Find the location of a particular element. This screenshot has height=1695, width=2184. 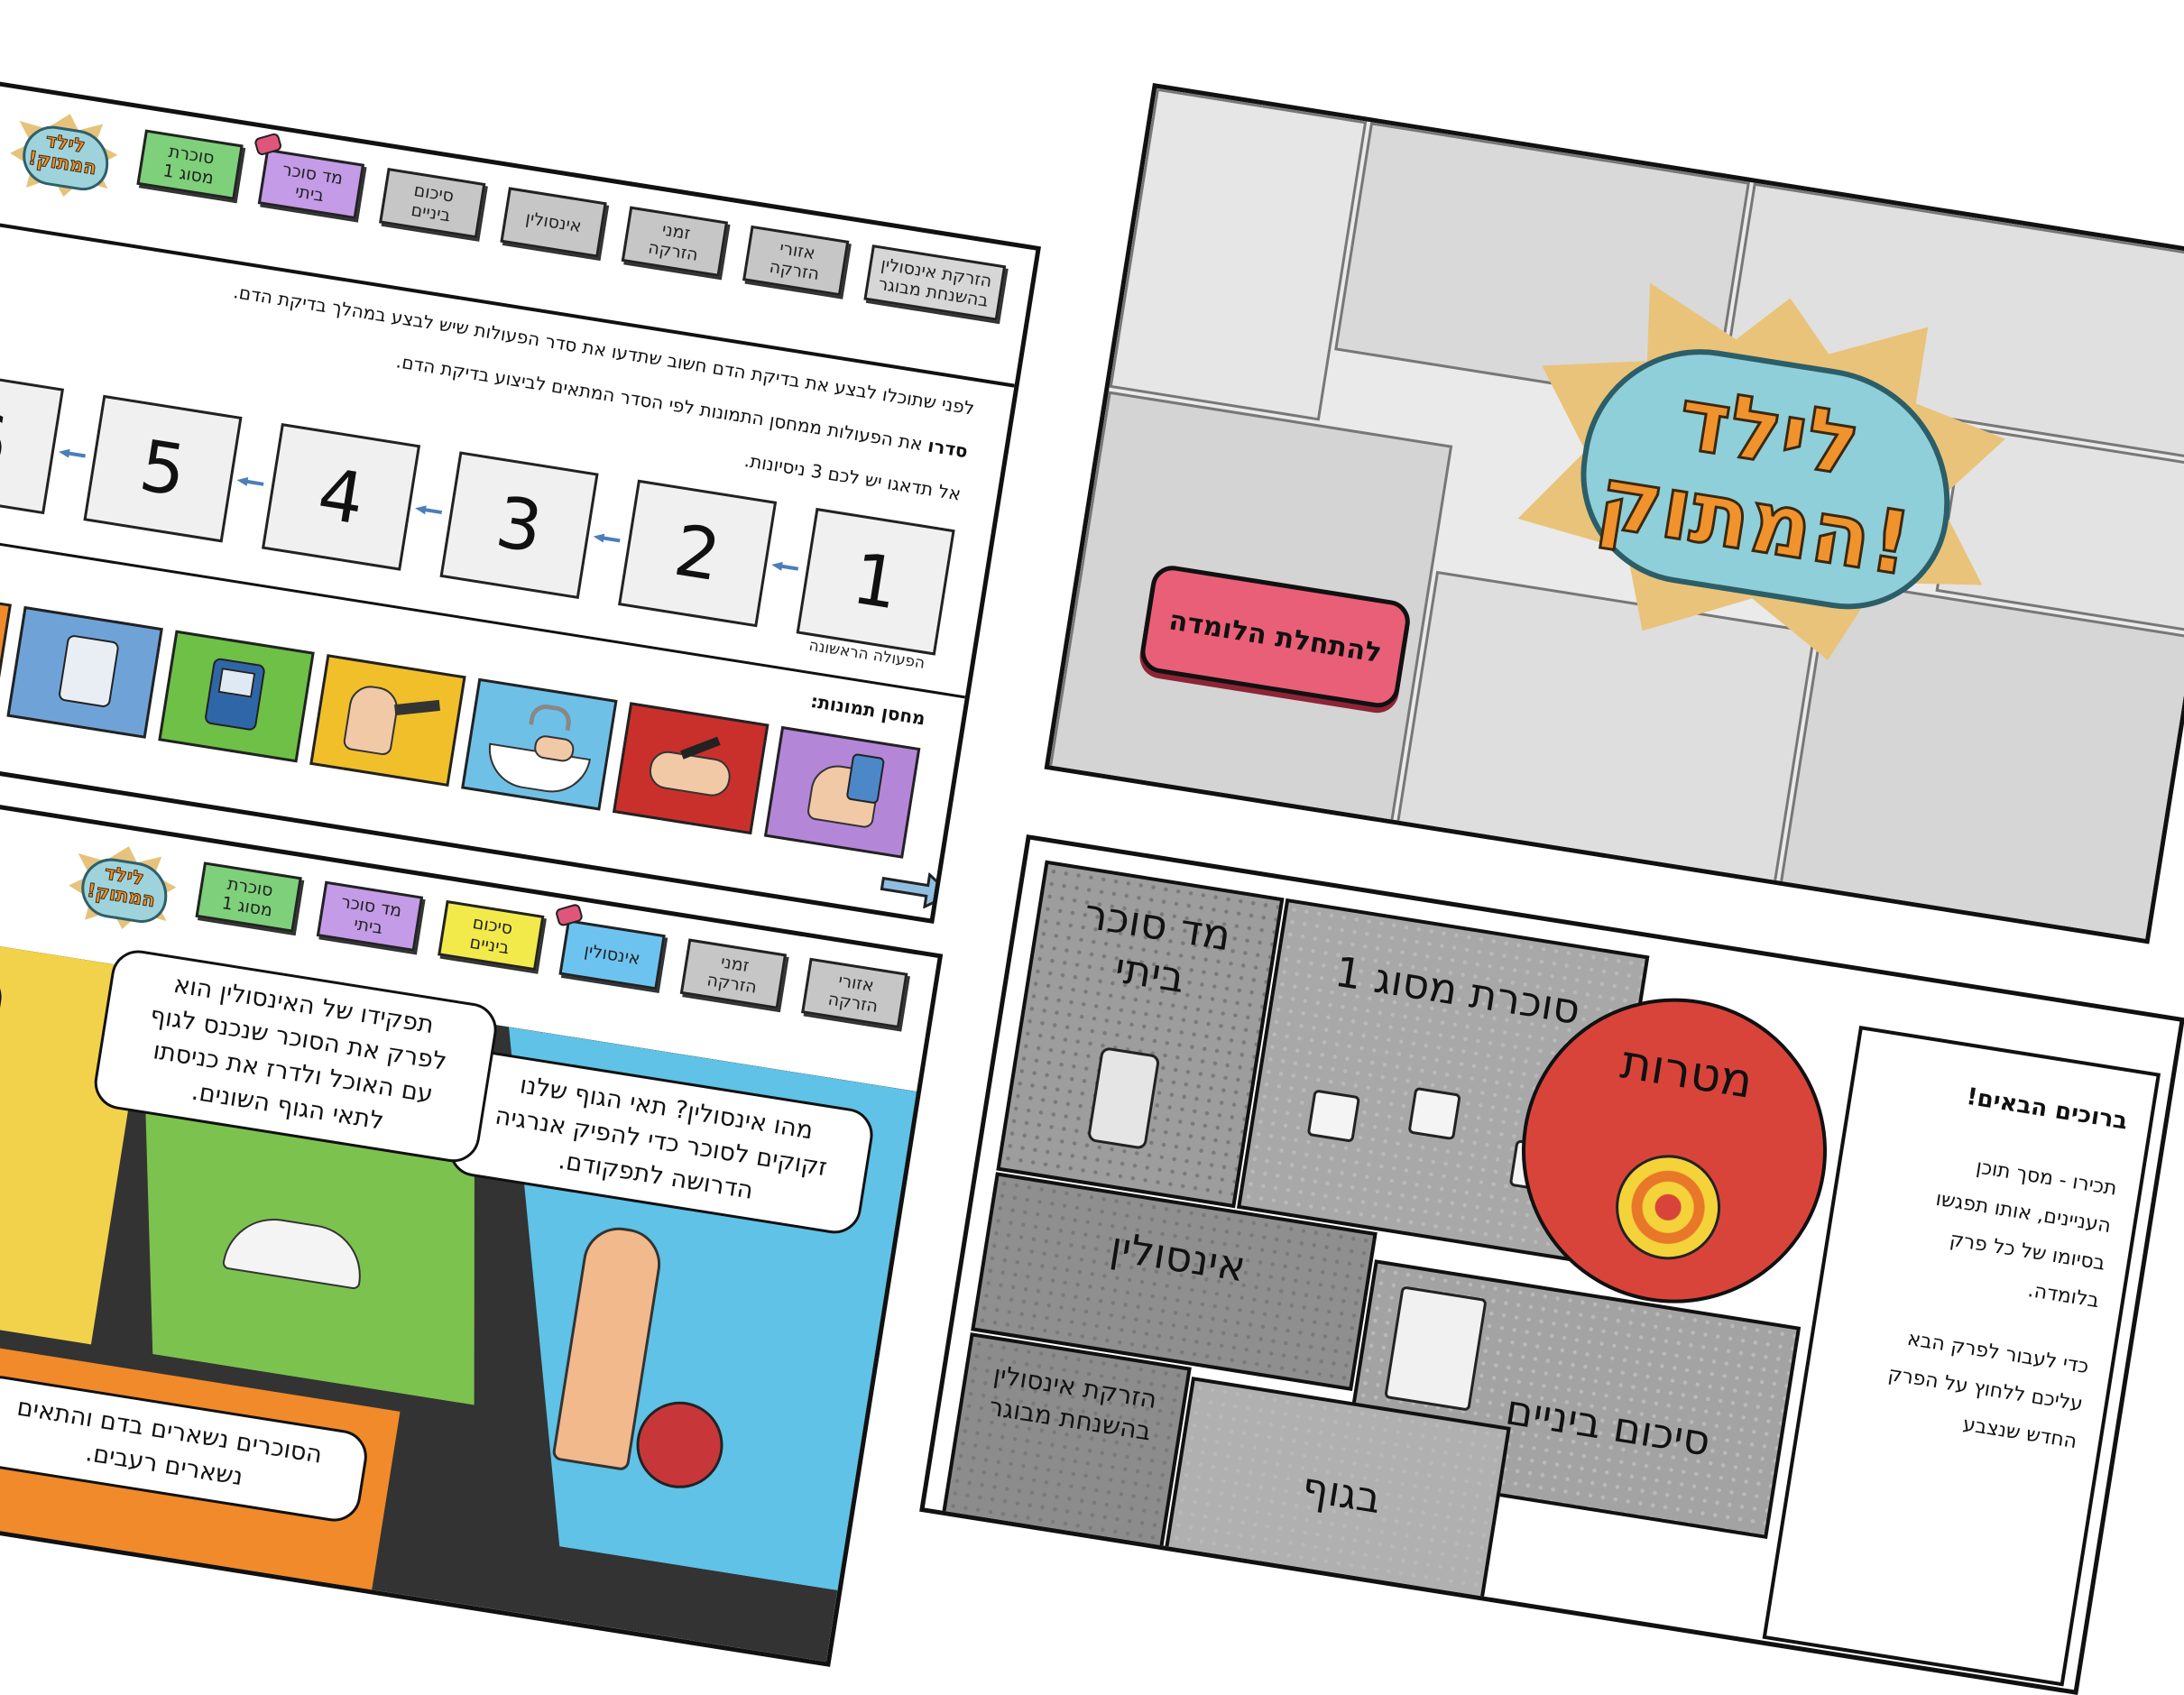

image-insert-strip is located at coordinates (236, 696).